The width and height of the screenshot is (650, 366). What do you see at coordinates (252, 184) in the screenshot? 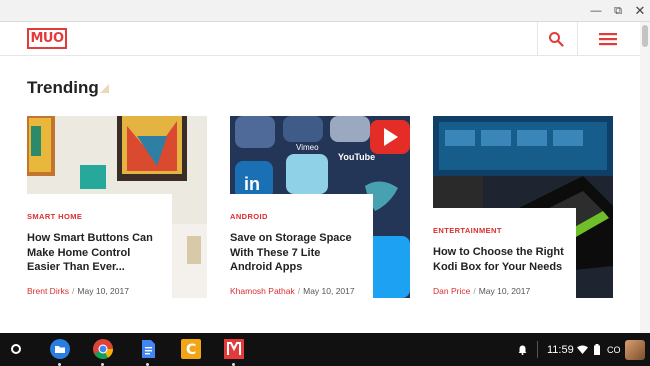
I see `image-label: in` at bounding box center [252, 184].